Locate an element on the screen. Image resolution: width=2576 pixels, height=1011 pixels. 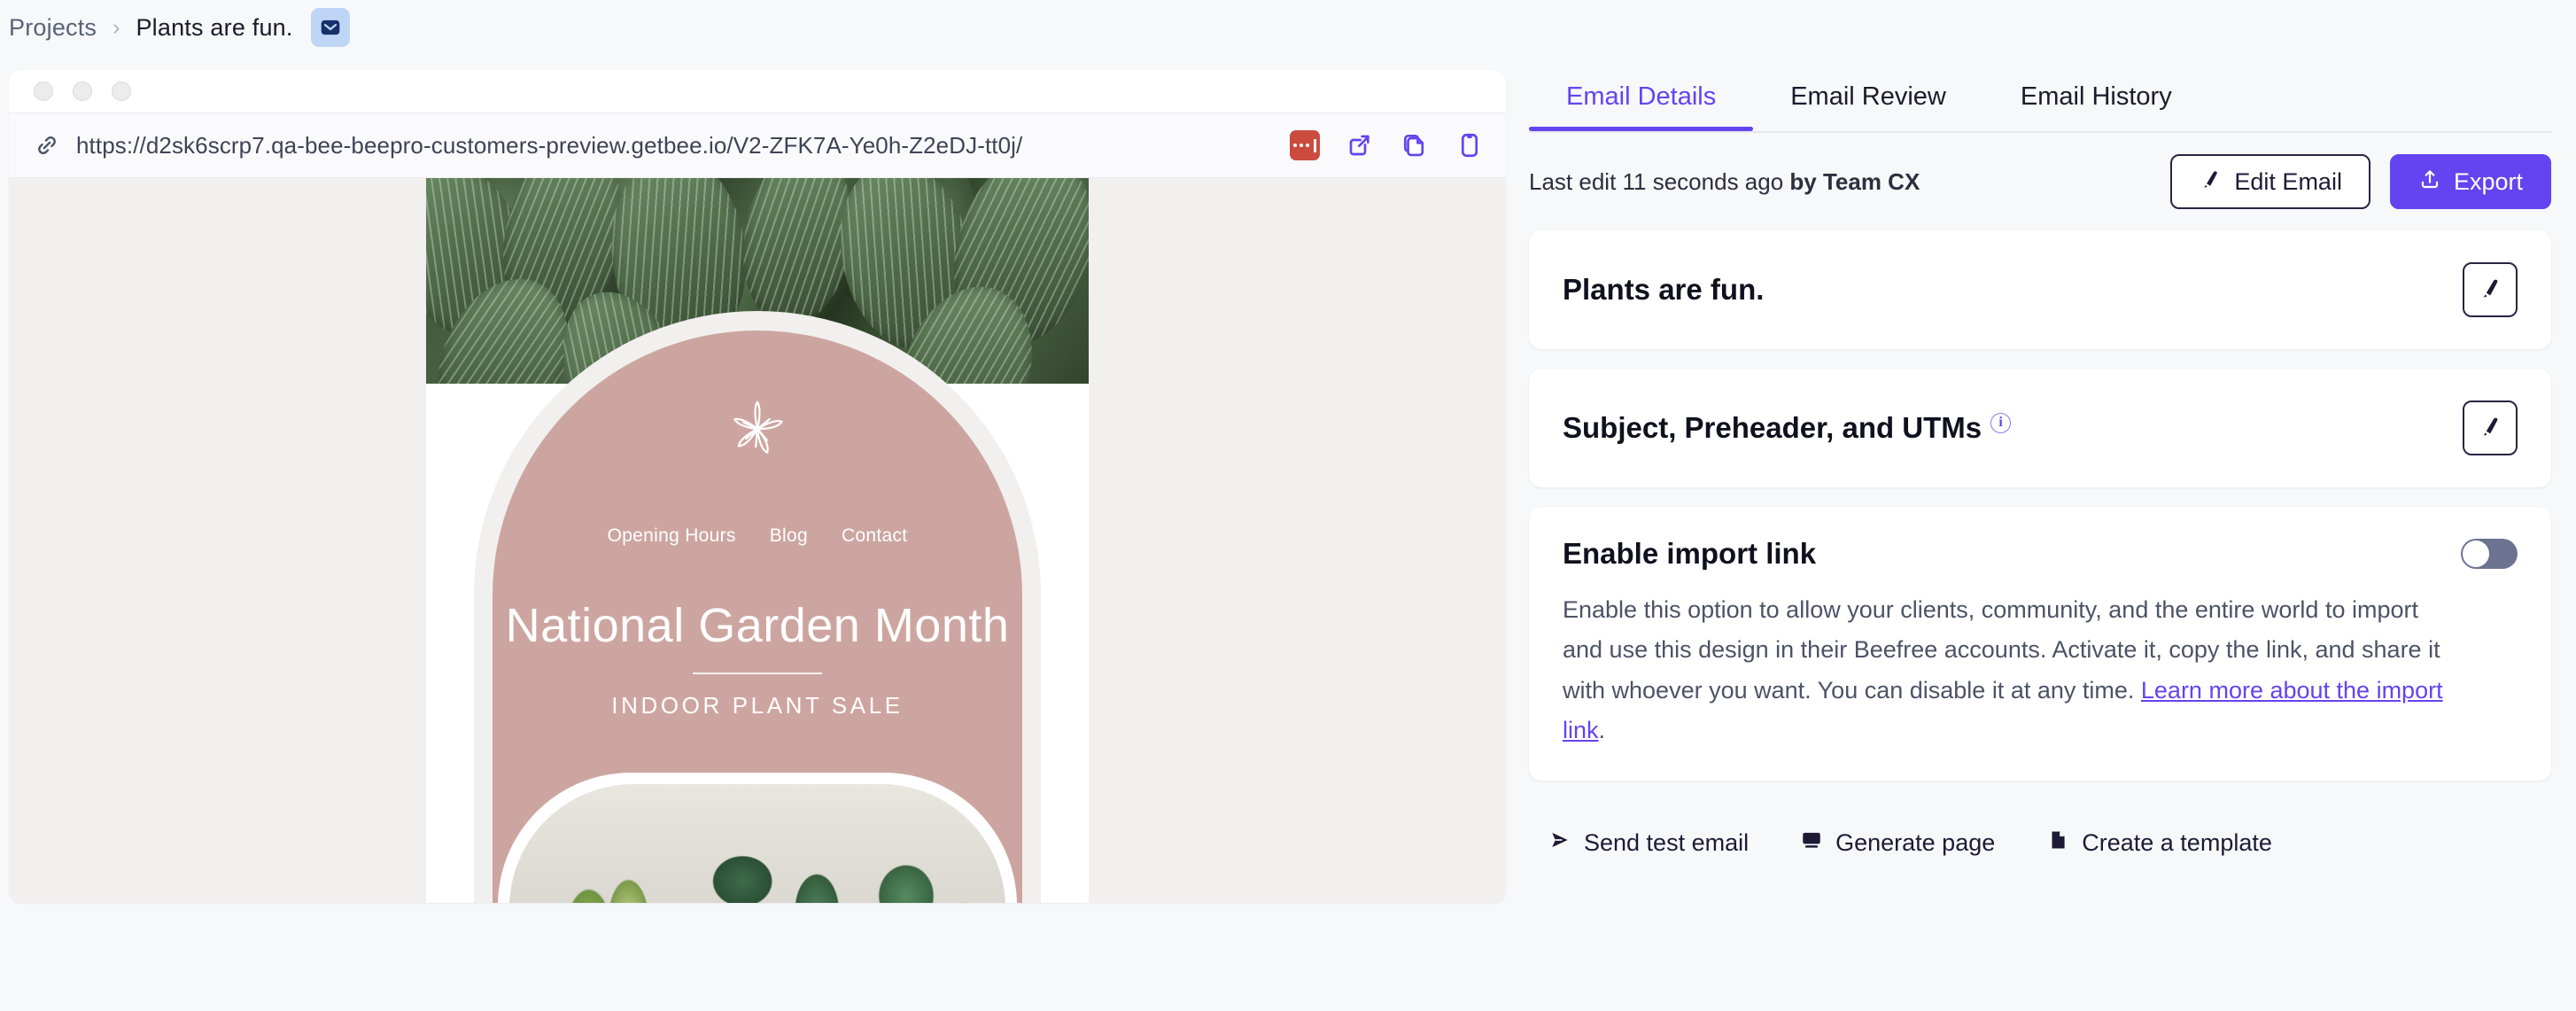
url-action-group is located at coordinates (1387, 145).